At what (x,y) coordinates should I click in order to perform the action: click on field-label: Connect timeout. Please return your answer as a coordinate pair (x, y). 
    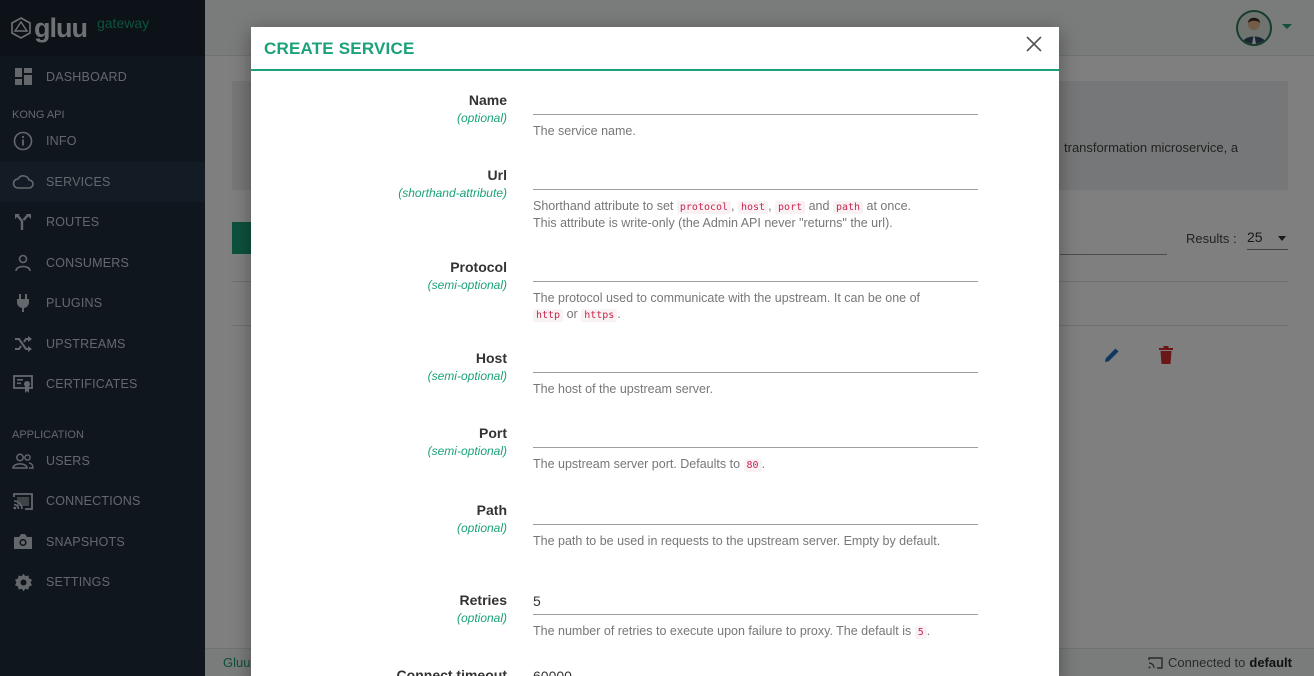
    Looking at the image, I should click on (451, 671).